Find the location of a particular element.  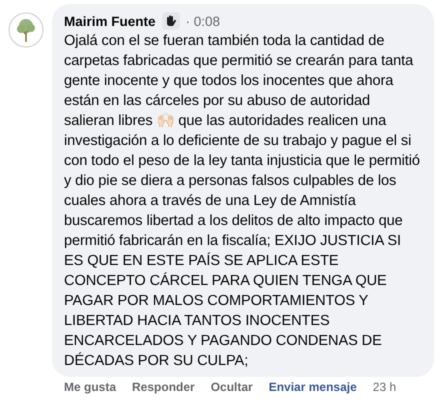

video-timestamp: · 0:08 is located at coordinates (203, 21).